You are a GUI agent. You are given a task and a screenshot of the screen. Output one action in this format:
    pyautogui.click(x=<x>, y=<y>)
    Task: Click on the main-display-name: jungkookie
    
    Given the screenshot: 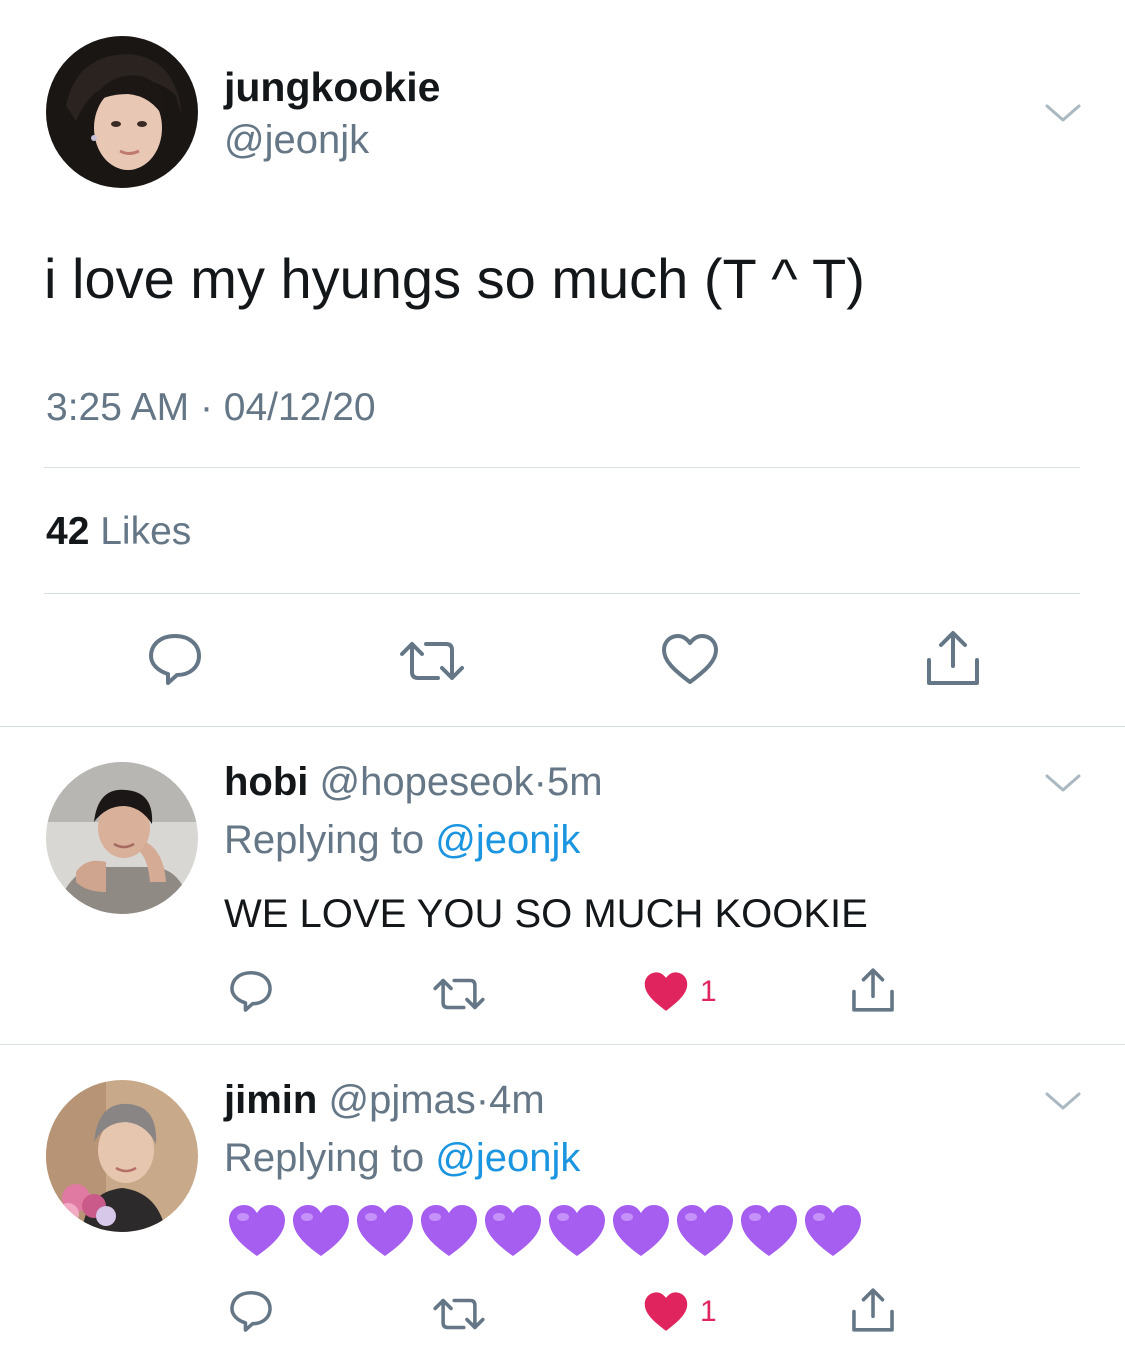 What is the action you would take?
    pyautogui.click(x=332, y=87)
    